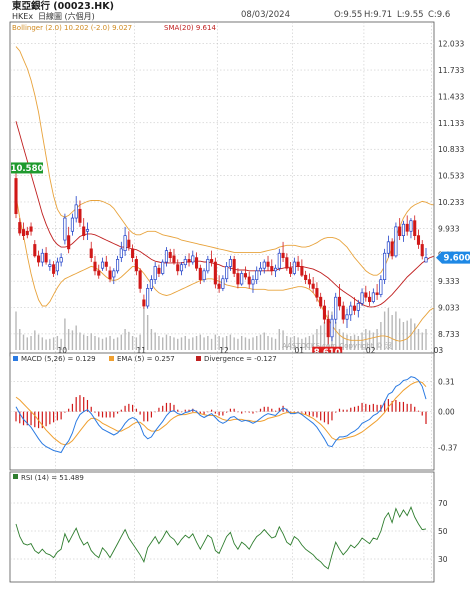 This screenshot has height=592, width=474. I want to click on macd-tick-label: 0.00, so click(446, 412).